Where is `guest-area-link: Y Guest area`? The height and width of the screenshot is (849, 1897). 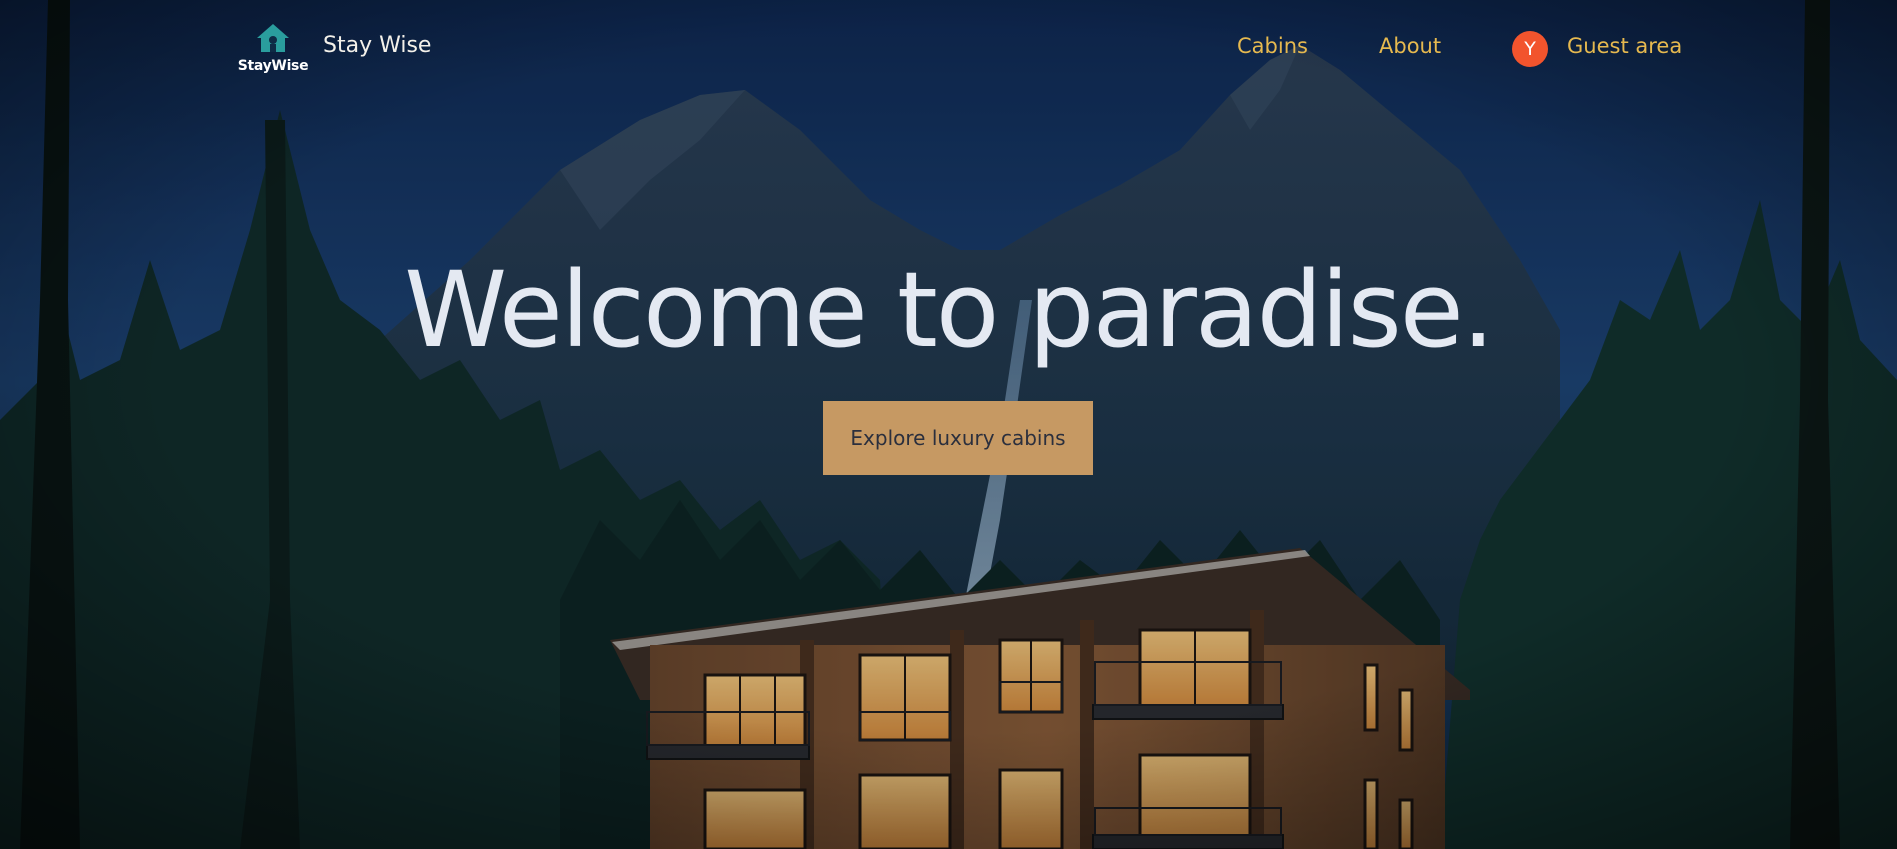 guest-area-link: Y Guest area is located at coordinates (1597, 50).